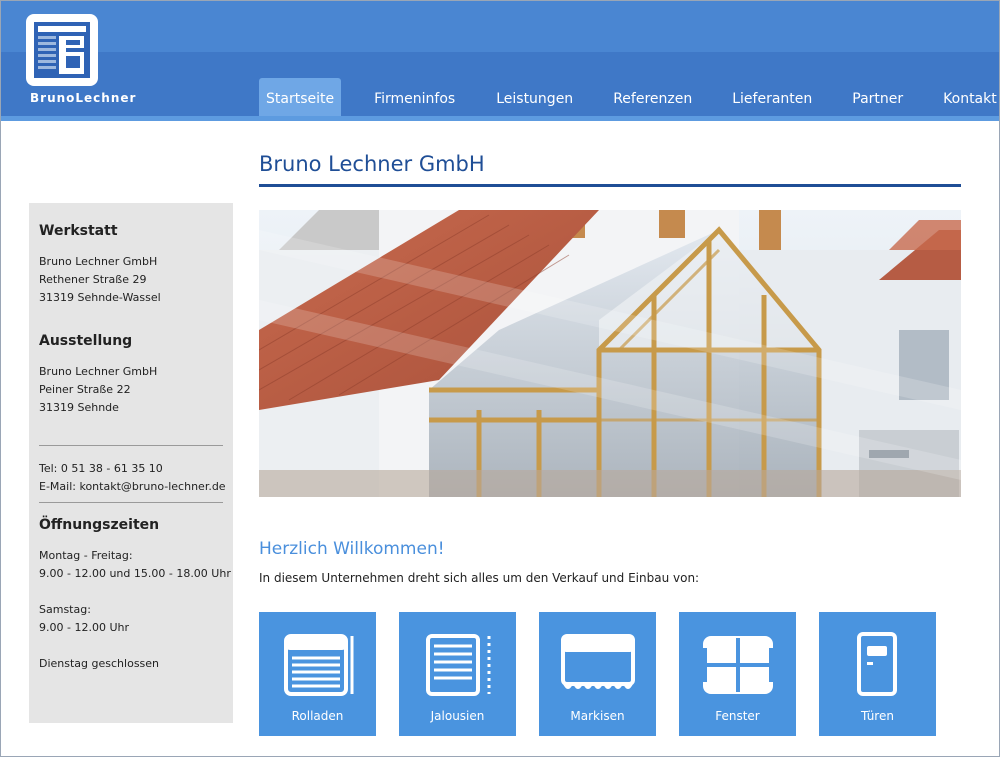 The height and width of the screenshot is (757, 1000). Describe the element at coordinates (99, 525) in the screenshot. I see `opening-hours-heading: Öffnungszeiten` at that location.